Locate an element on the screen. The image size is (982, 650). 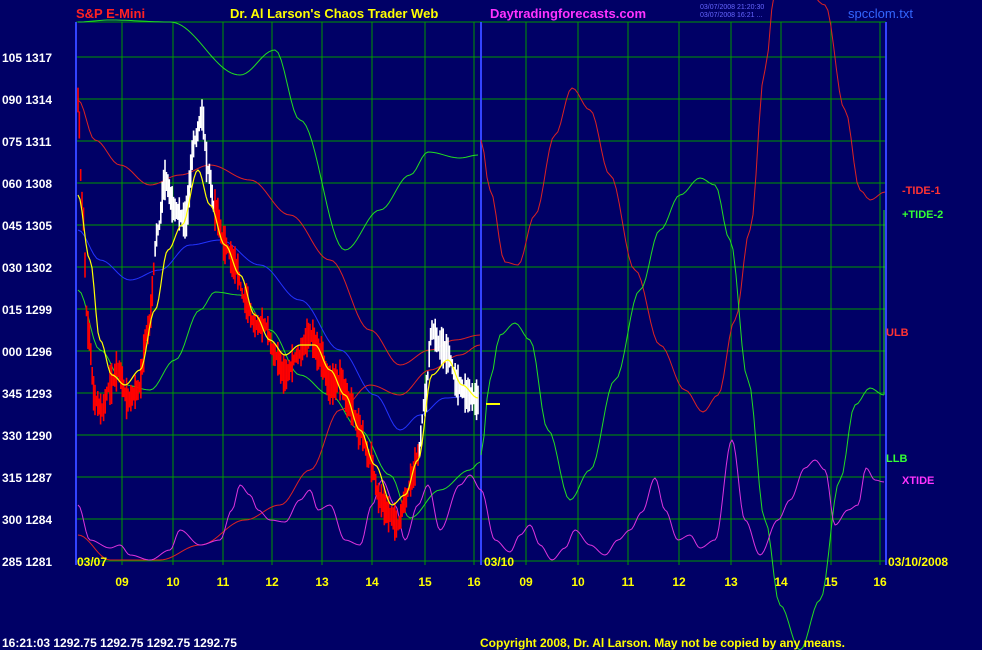
y-tick-label: 015 1299 is located at coordinates (27, 310).